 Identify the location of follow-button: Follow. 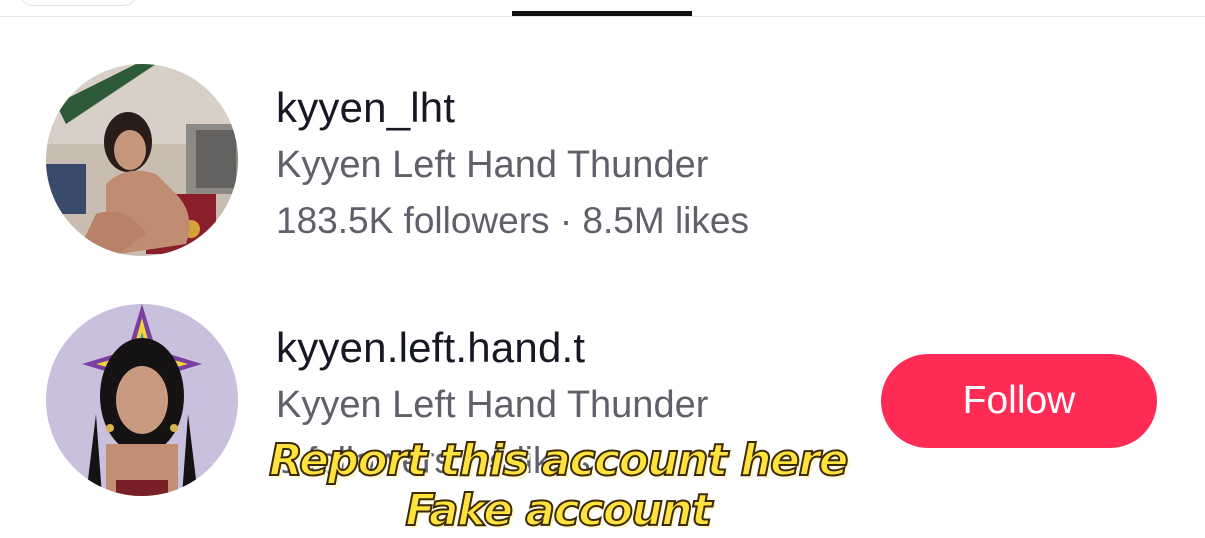
(1019, 401).